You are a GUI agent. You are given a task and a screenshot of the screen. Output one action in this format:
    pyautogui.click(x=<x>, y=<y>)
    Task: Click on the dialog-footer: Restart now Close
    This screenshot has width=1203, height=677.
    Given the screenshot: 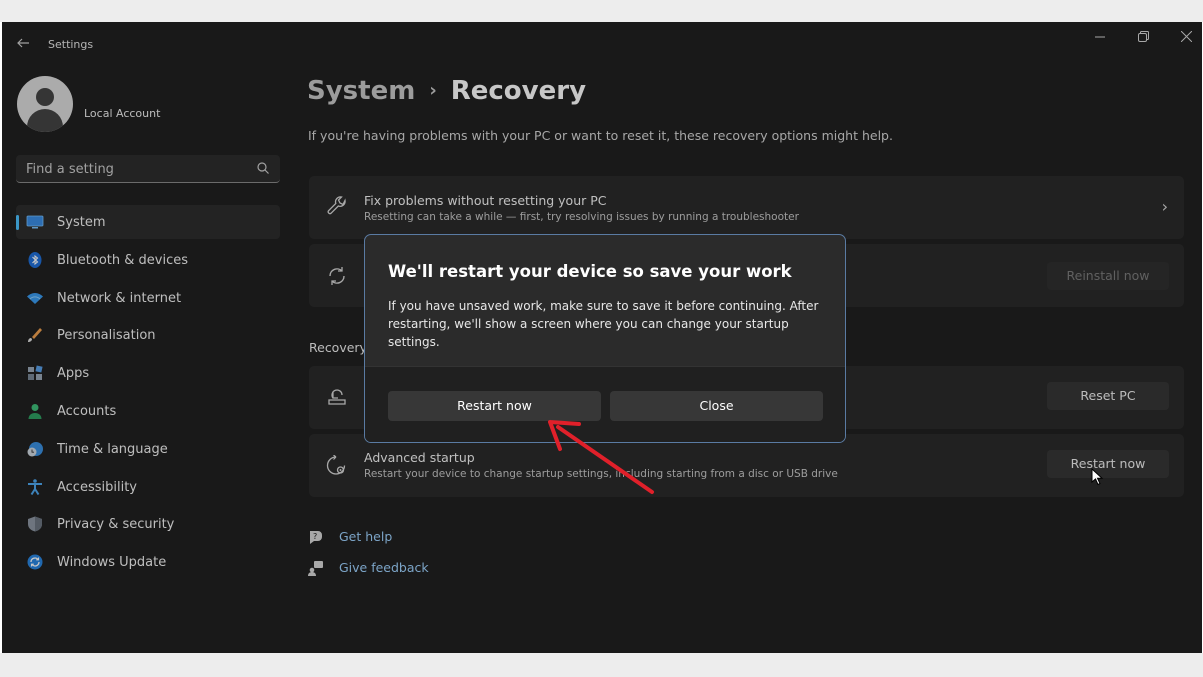 What is the action you would take?
    pyautogui.click(x=605, y=404)
    